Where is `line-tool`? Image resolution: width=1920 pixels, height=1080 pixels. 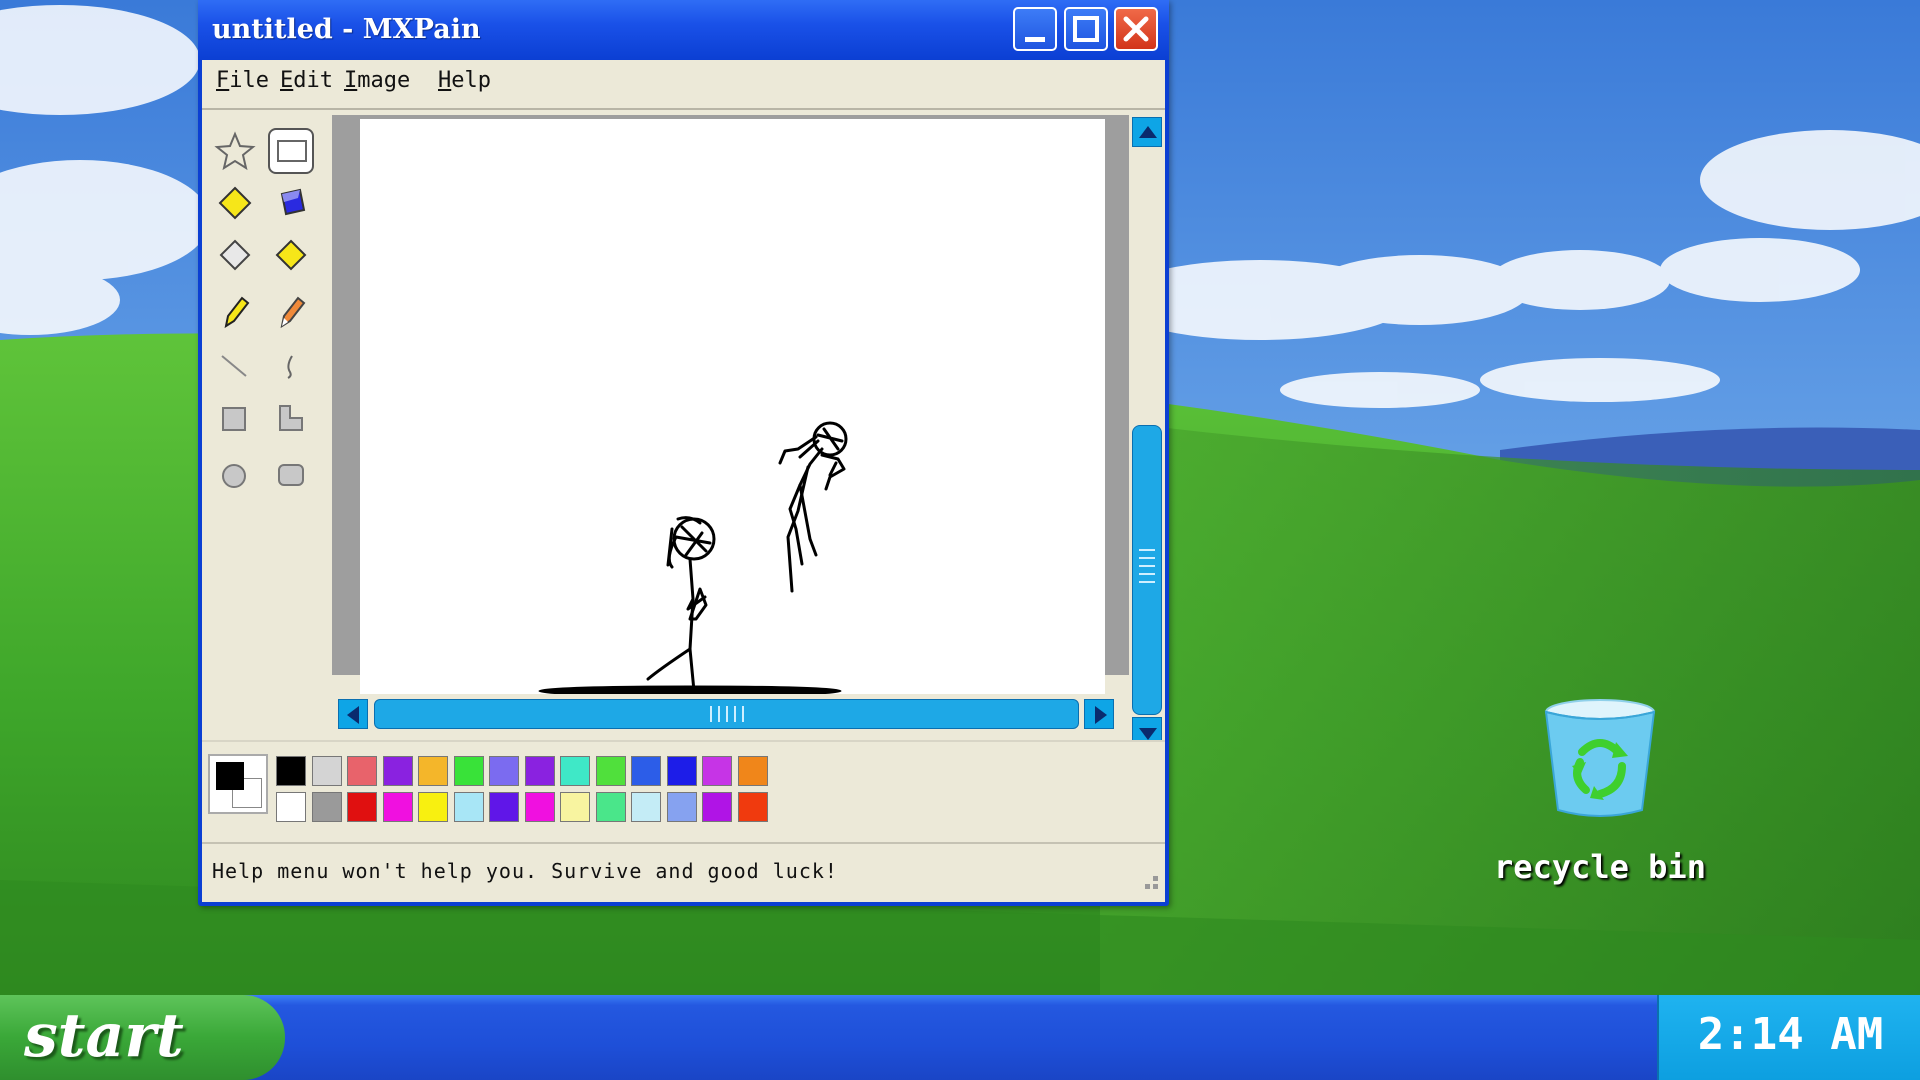
line-tool is located at coordinates (235, 367).